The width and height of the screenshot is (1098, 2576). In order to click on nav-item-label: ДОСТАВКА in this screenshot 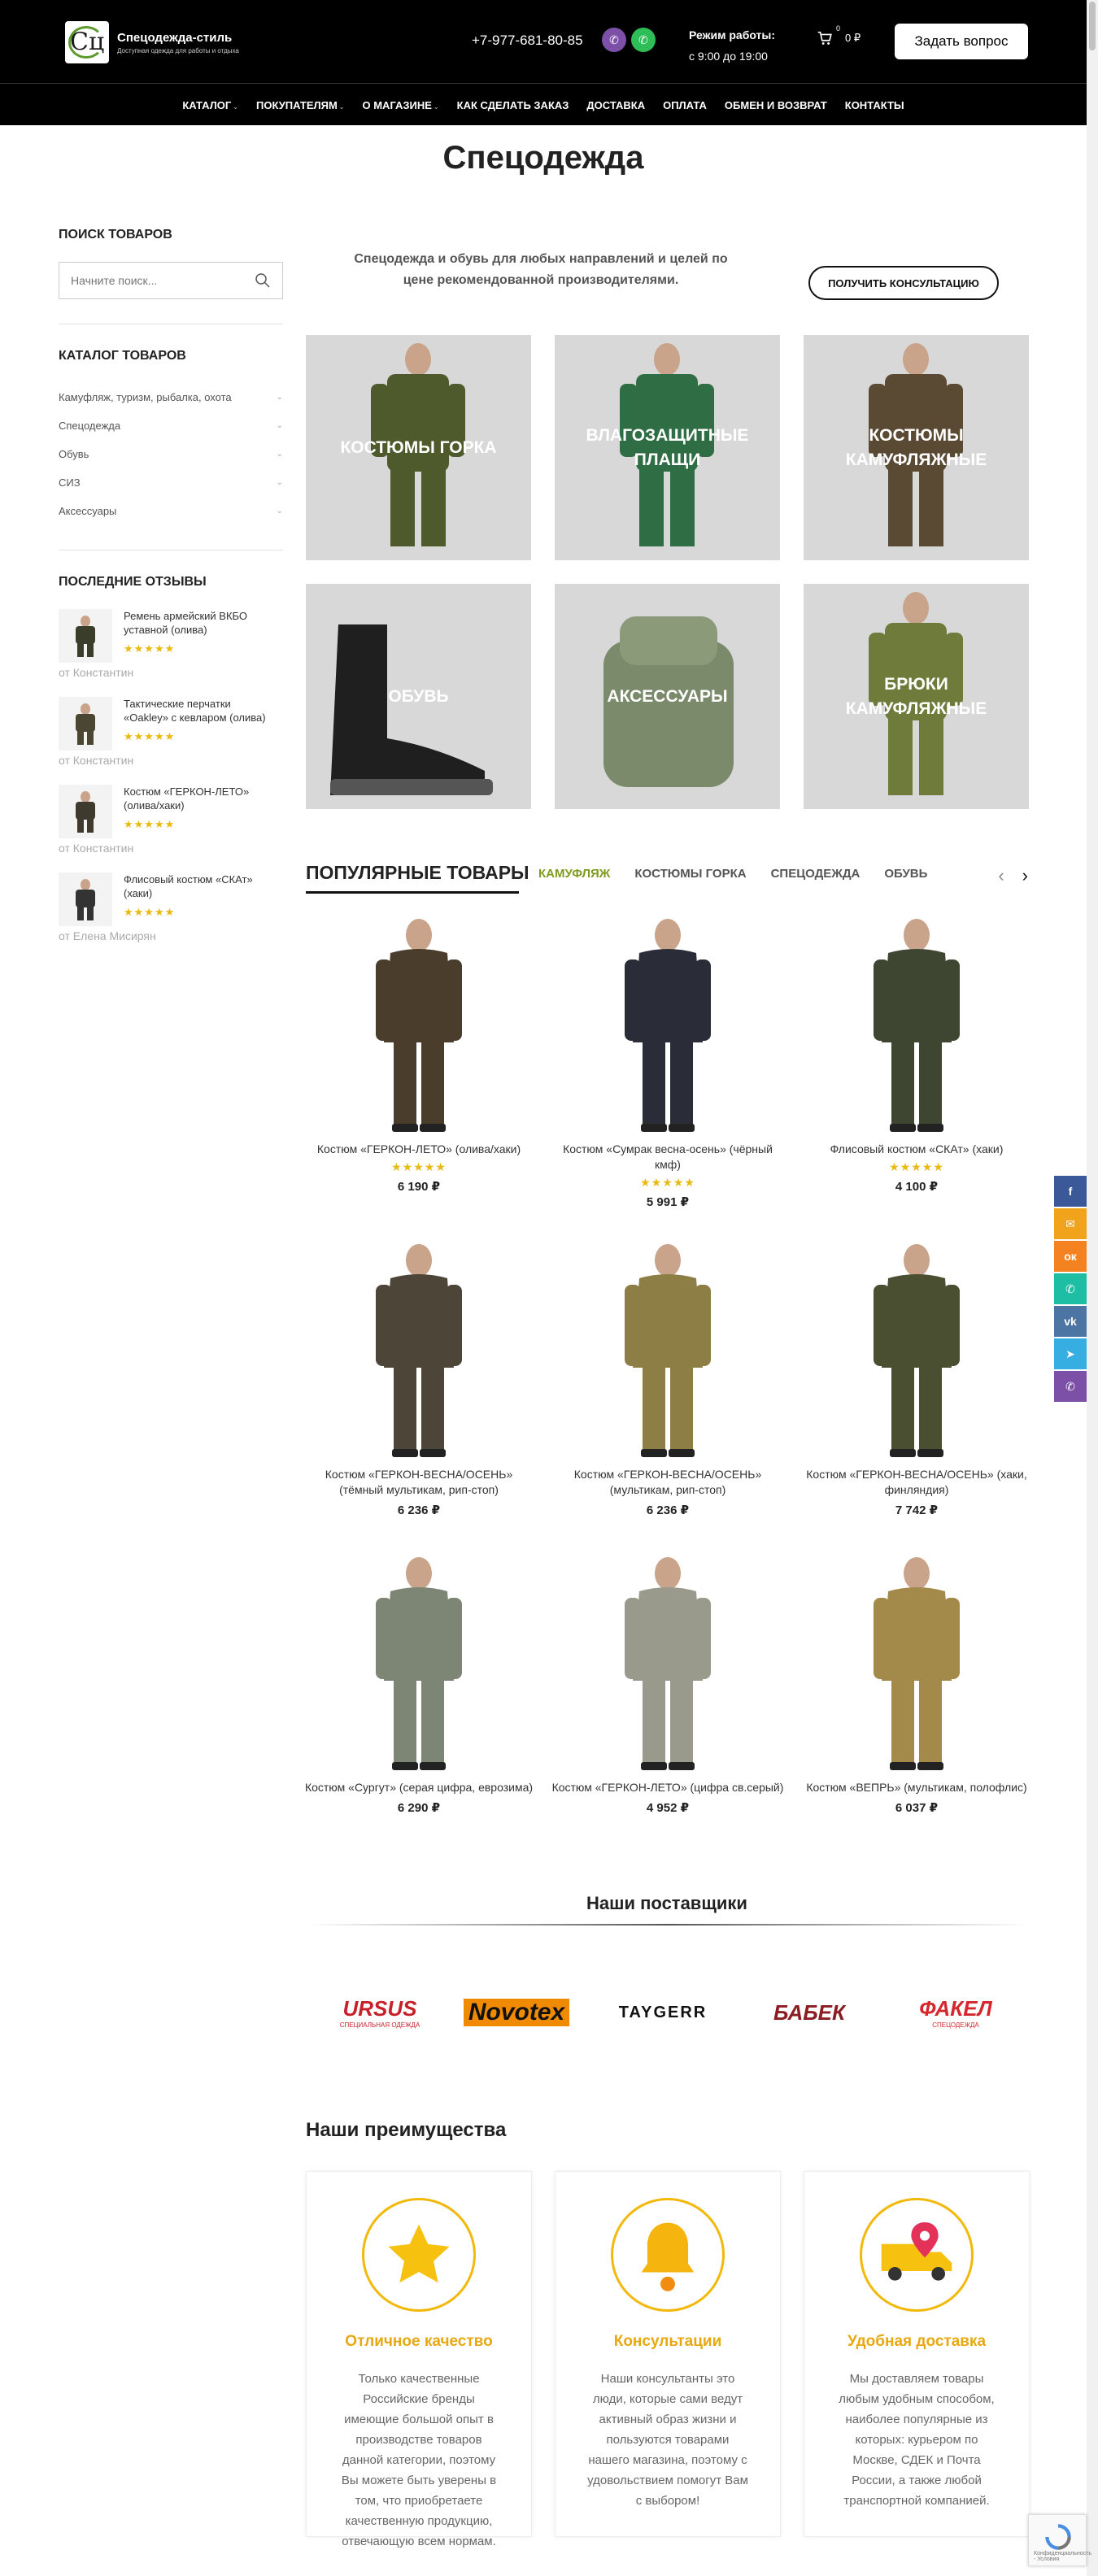, I will do `click(616, 105)`.